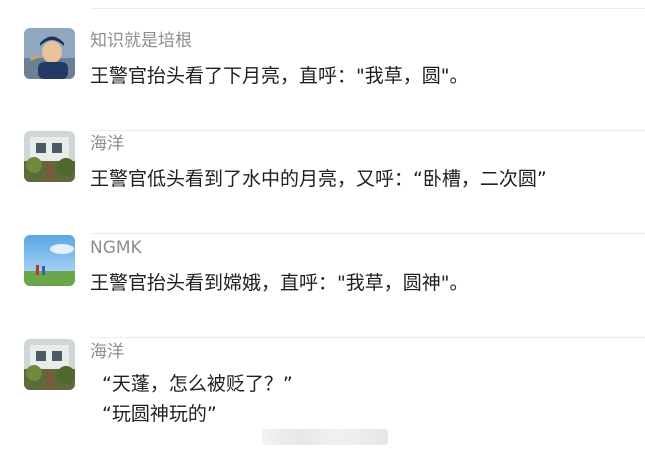 The image size is (645, 453). I want to click on comment-text: 王警官抬头看到嫦娥，直呼："我草，圆神"。, so click(279, 283).